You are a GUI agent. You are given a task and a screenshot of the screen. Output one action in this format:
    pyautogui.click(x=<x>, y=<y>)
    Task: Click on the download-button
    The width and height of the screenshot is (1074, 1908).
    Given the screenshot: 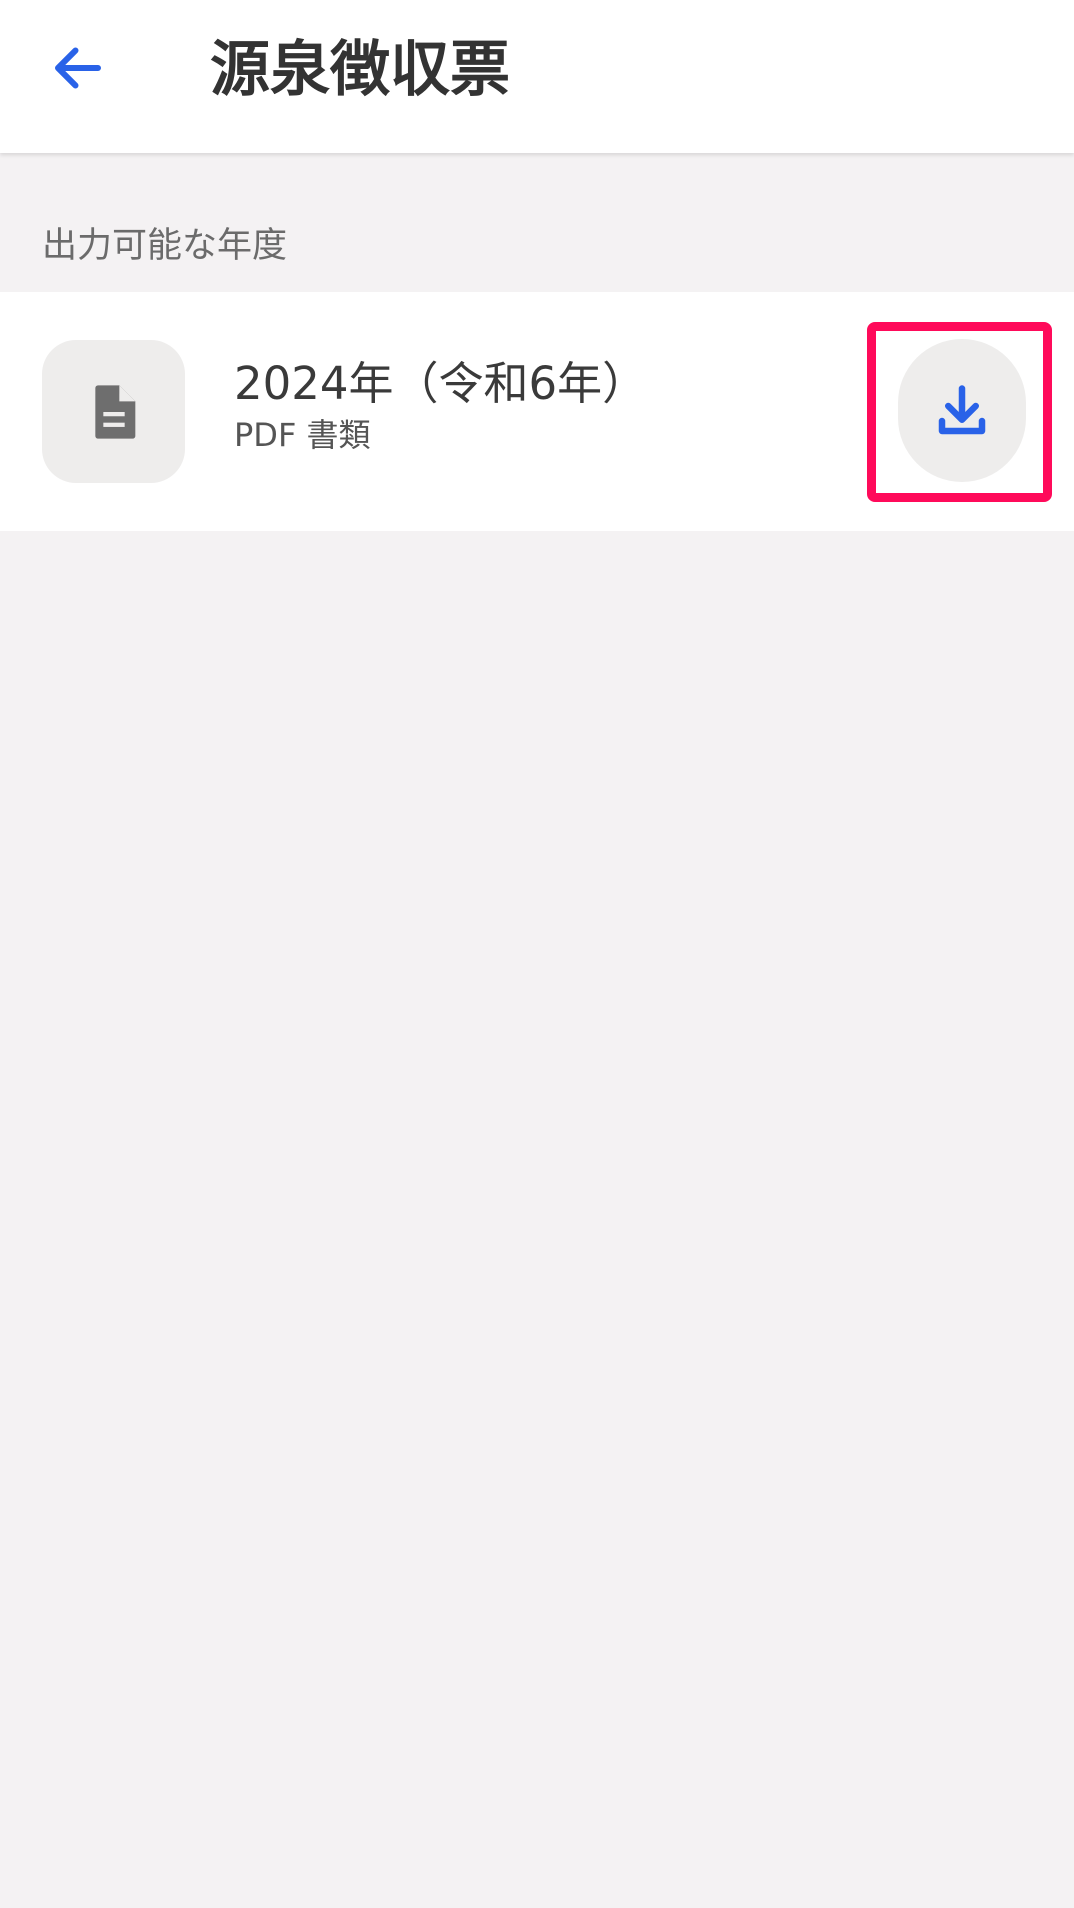 What is the action you would take?
    pyautogui.click(x=962, y=410)
    